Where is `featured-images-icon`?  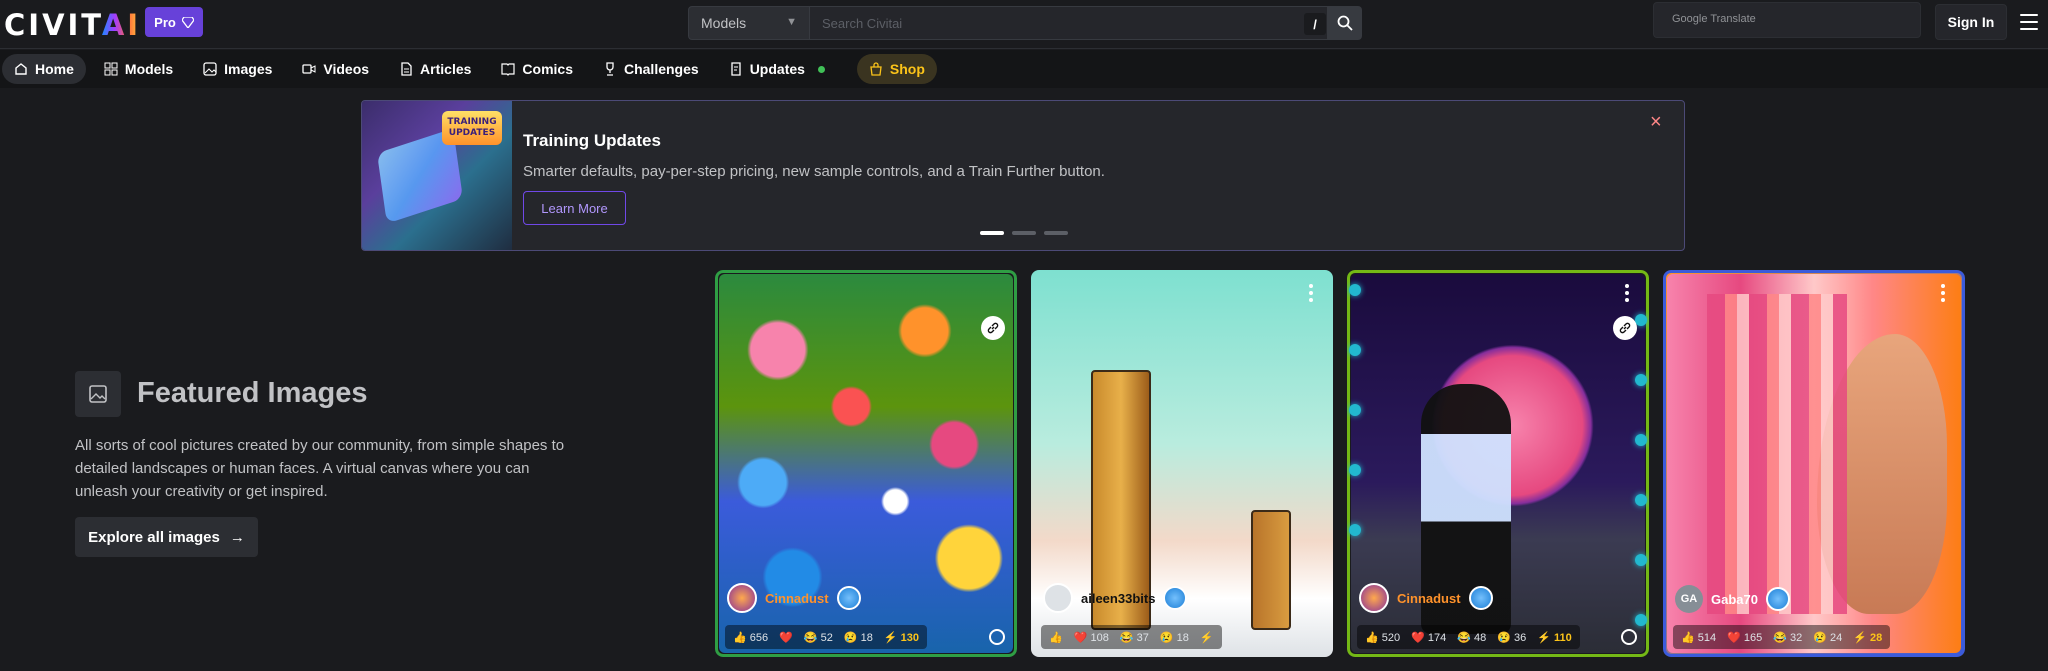 featured-images-icon is located at coordinates (98, 394).